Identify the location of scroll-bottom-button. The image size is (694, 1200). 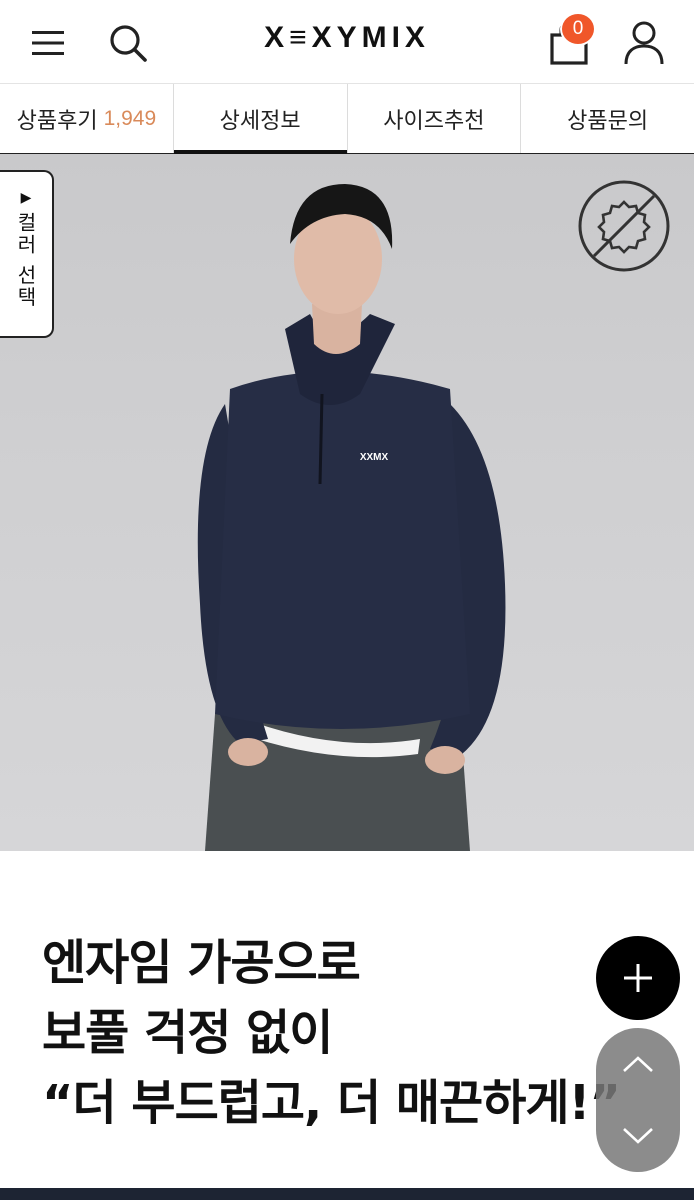
(638, 1136).